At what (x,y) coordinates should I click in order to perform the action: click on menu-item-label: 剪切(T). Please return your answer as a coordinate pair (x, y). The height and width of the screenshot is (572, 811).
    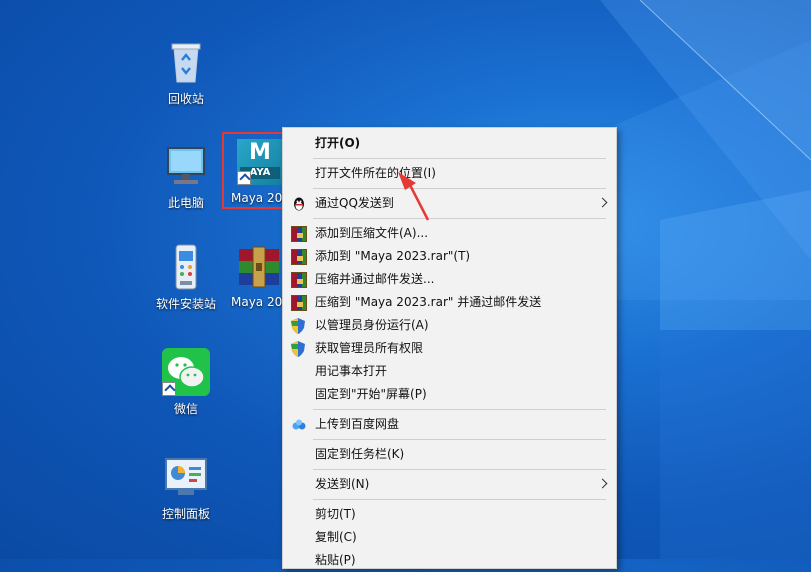
    Looking at the image, I should click on (335, 514).